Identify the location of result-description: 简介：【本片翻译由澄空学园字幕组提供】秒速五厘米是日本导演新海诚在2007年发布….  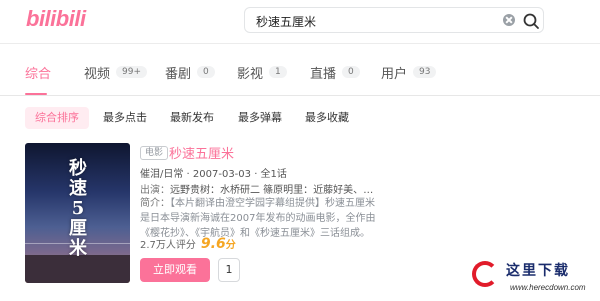
(259, 218).